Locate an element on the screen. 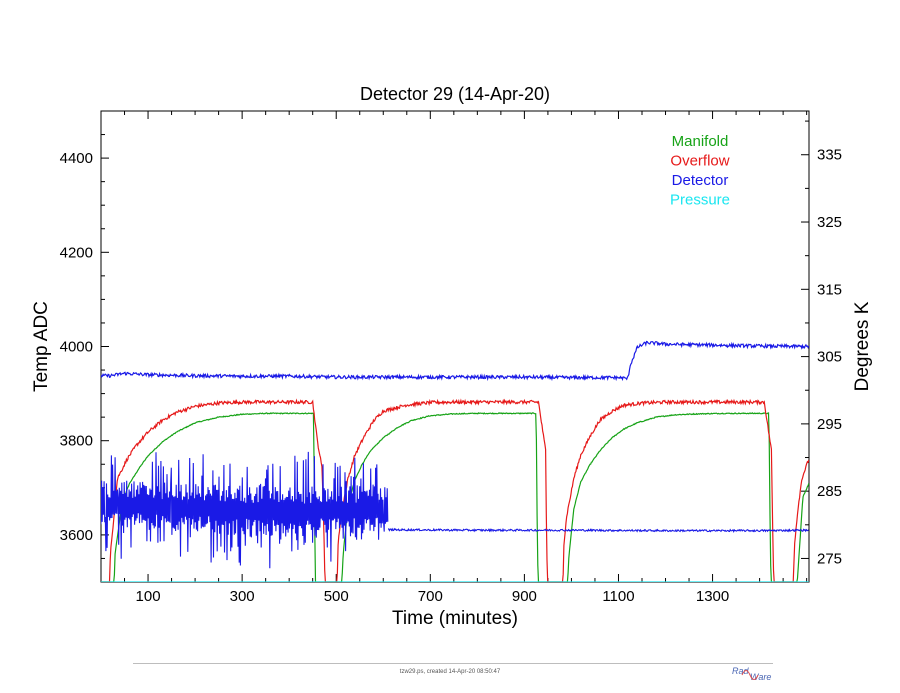  x-tick-label: 900 is located at coordinates (524, 596).